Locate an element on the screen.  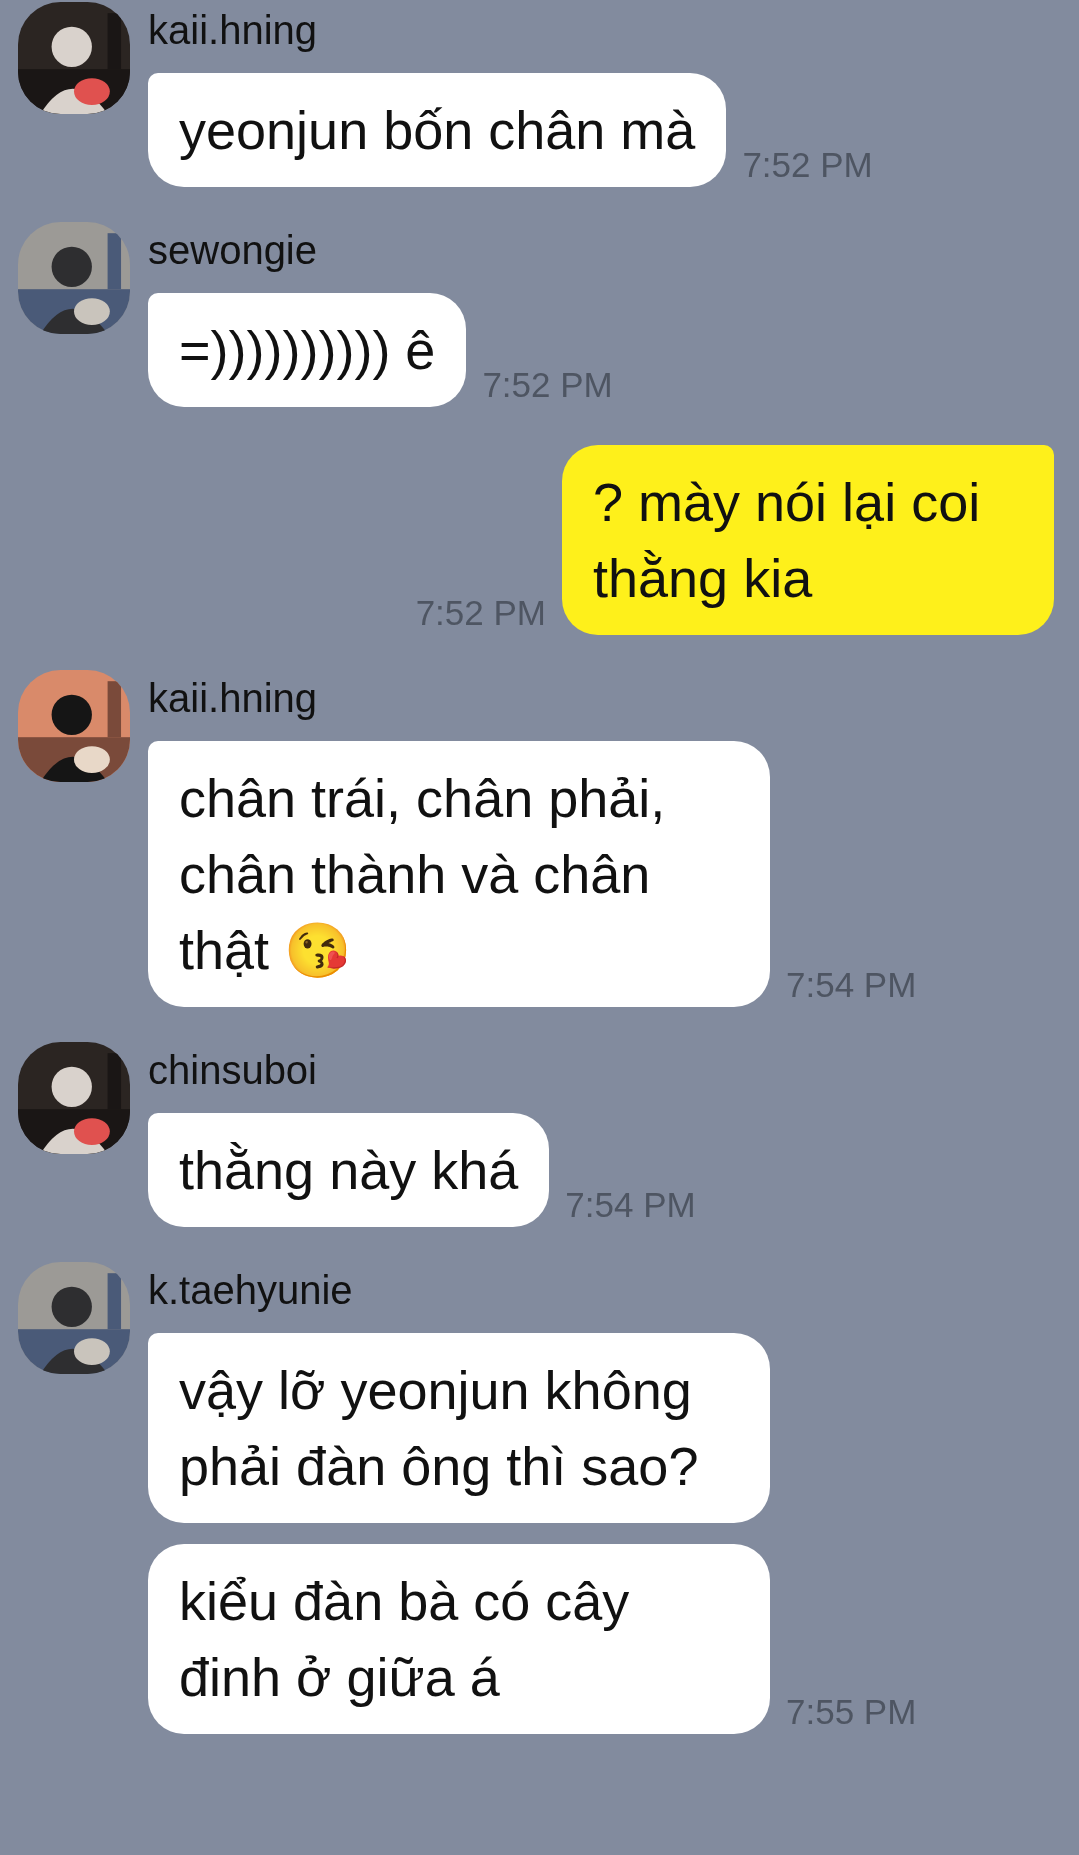
message-bubble: vậy lỡ yeonjun không phải đàn ông thì sao? is located at coordinates (459, 1428).